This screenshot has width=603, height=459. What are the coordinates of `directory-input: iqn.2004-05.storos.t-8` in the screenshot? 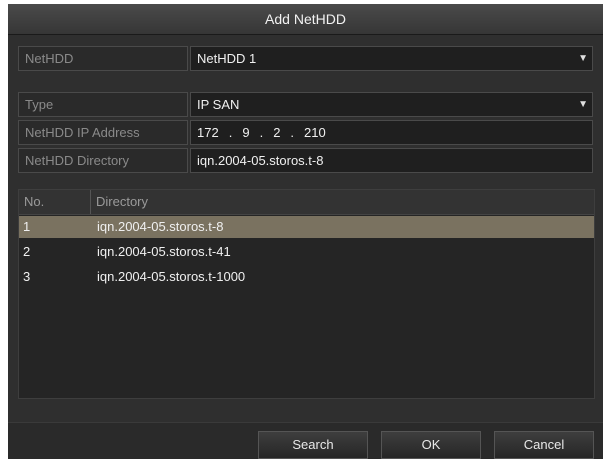 It's located at (391, 160).